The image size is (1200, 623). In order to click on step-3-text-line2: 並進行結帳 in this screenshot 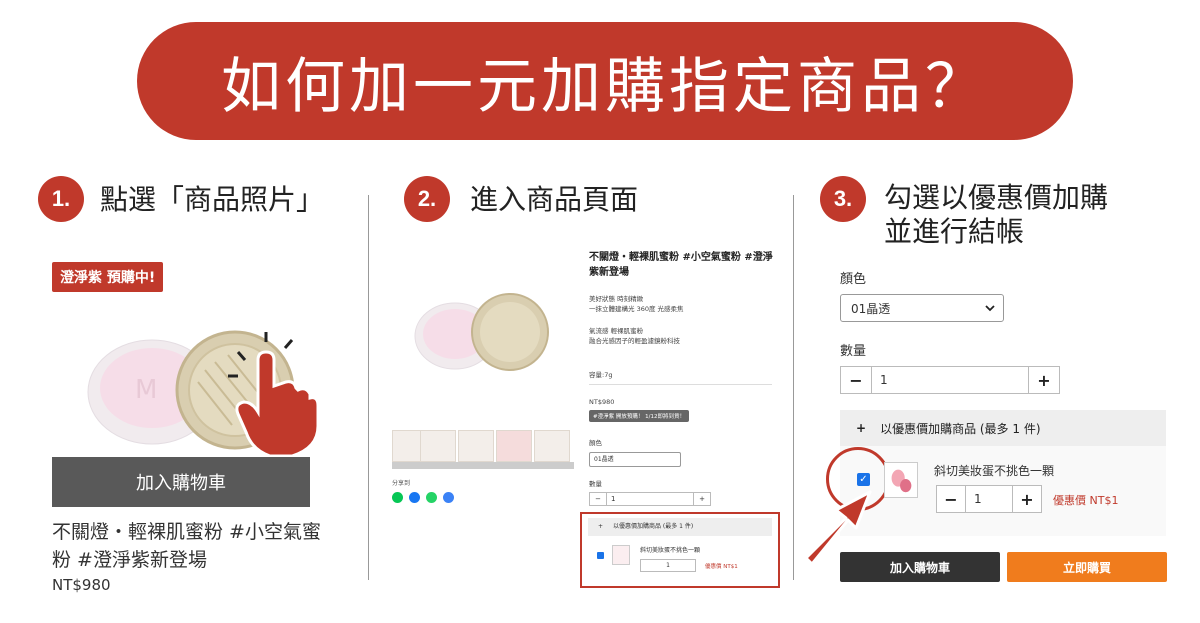, I will do `click(954, 231)`.